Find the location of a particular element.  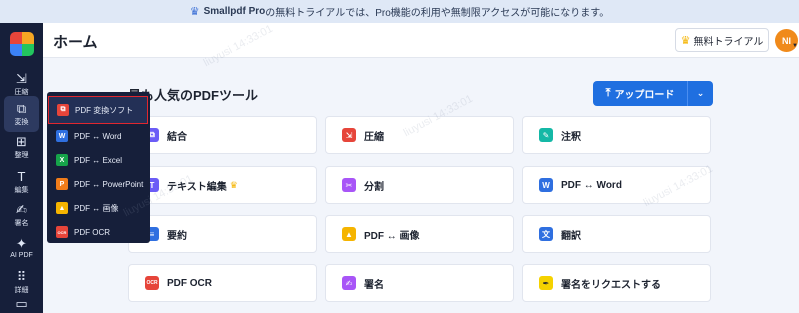

split-icon: ✂ is located at coordinates (349, 185).